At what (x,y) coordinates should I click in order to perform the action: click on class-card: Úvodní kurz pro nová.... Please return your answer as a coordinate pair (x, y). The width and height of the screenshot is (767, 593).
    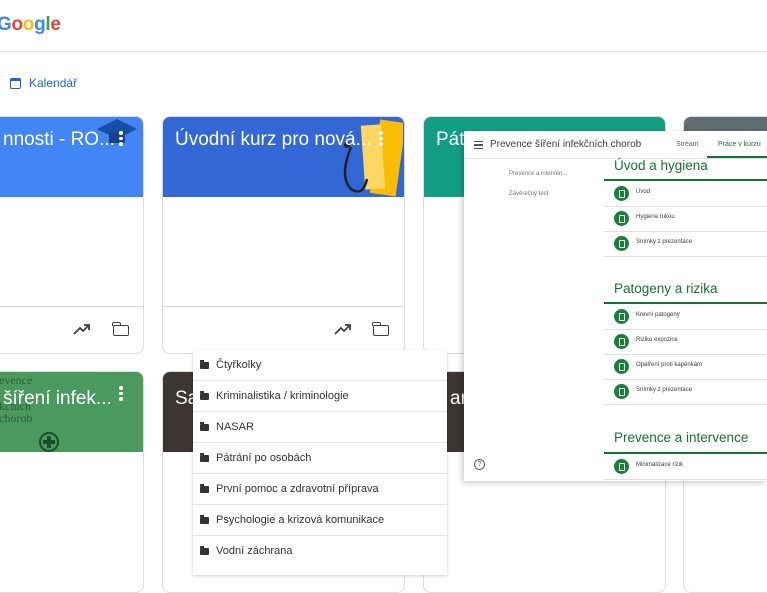
    Looking at the image, I should click on (283, 235).